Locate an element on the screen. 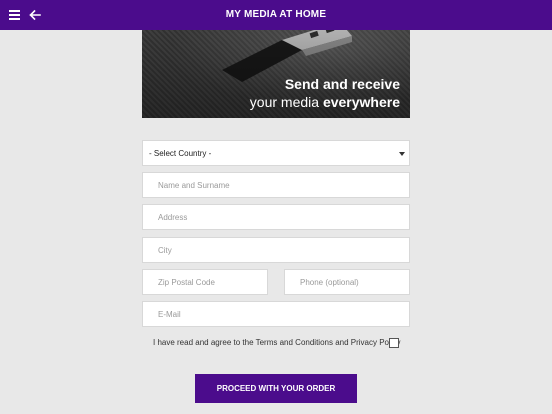  email-field is located at coordinates (276, 314).